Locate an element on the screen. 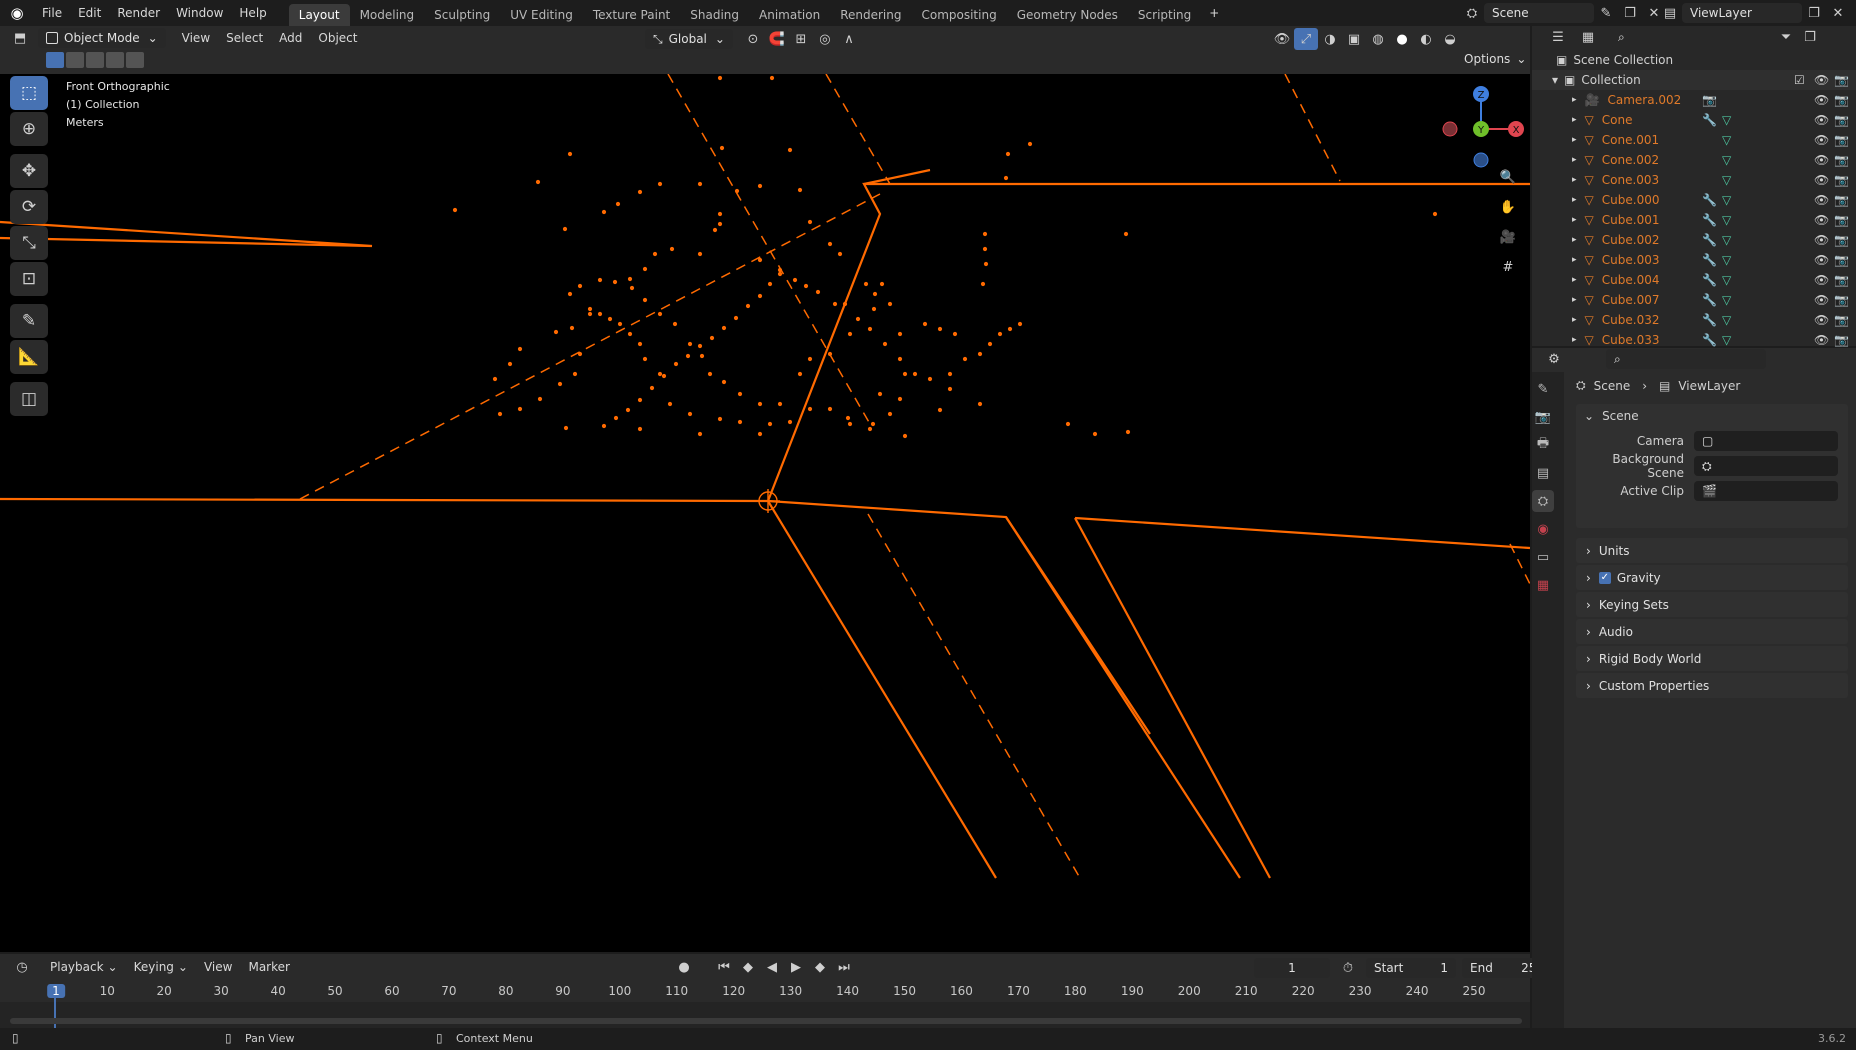 The height and width of the screenshot is (1050, 1856). world-tab-icon: ◉ is located at coordinates (1543, 529).